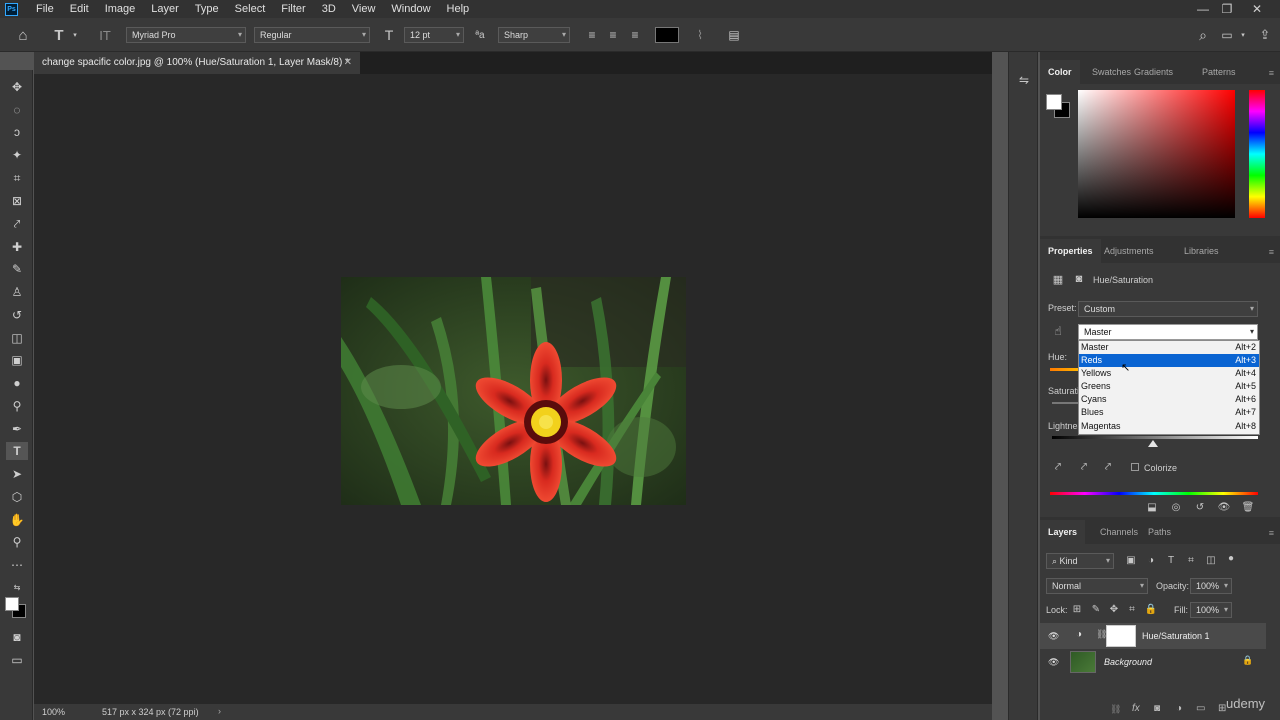 The width and height of the screenshot is (1280, 720). Describe the element at coordinates (1227, 9) in the screenshot. I see `restore-button: ❐` at that location.